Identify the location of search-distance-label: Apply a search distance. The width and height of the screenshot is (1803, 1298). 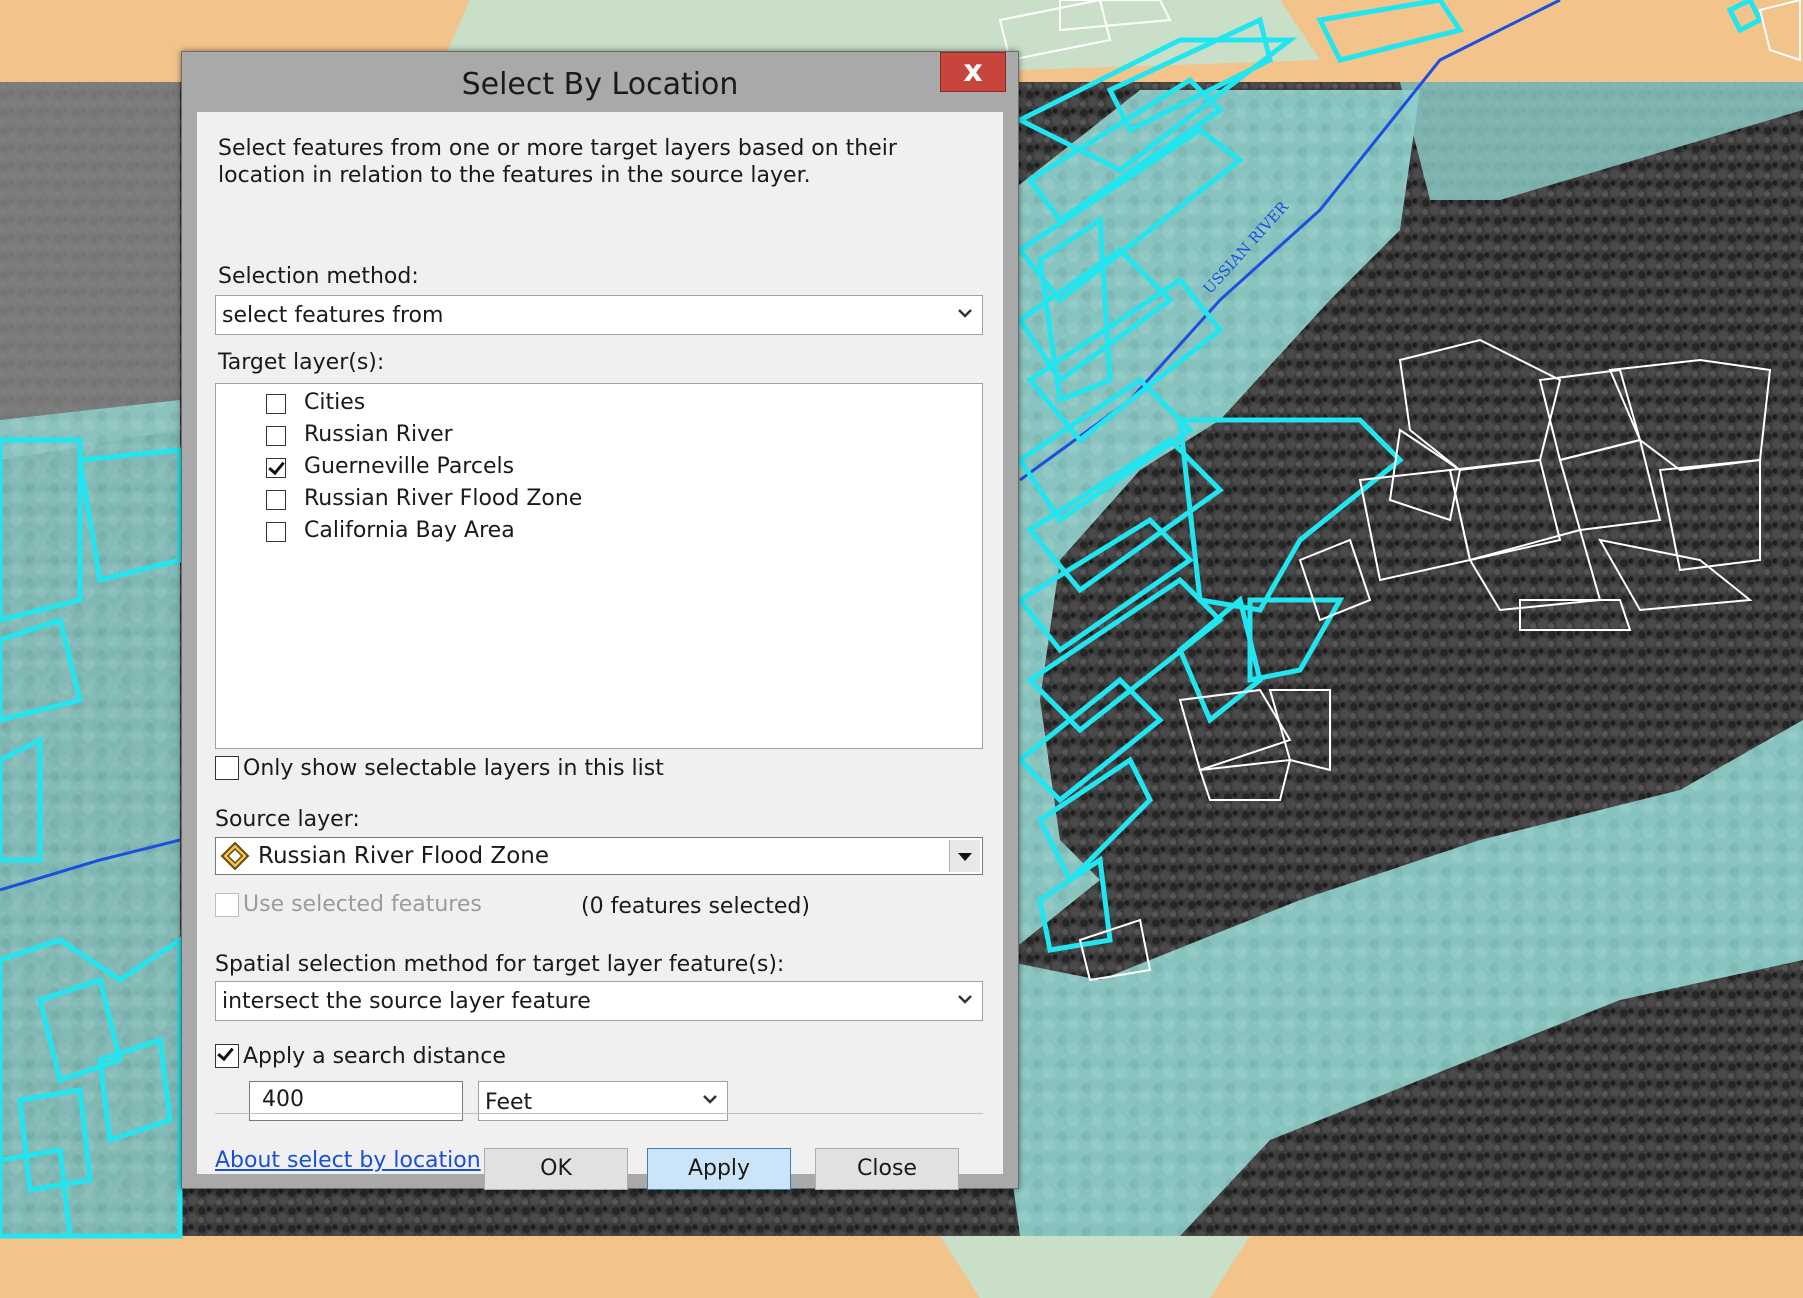
(374, 1056).